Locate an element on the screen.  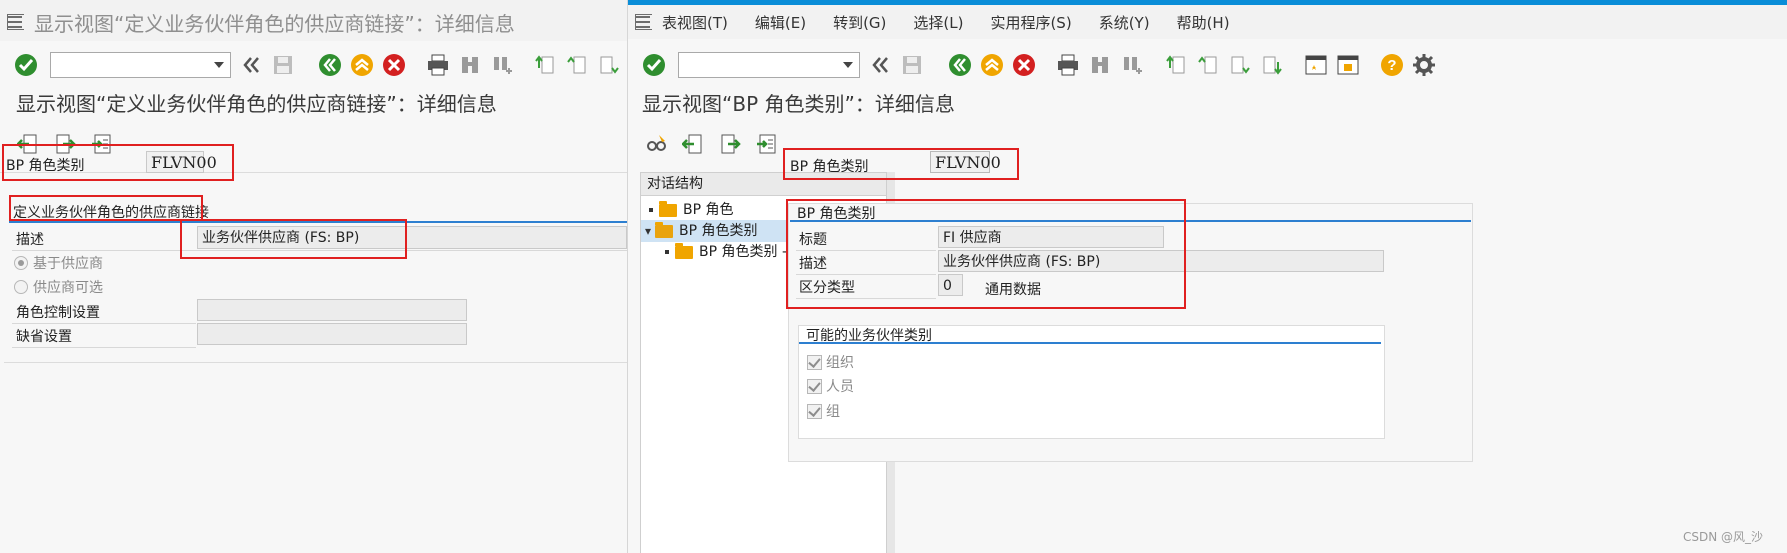
default-settings-row: 缺省设置 is located at coordinates (104, 335).